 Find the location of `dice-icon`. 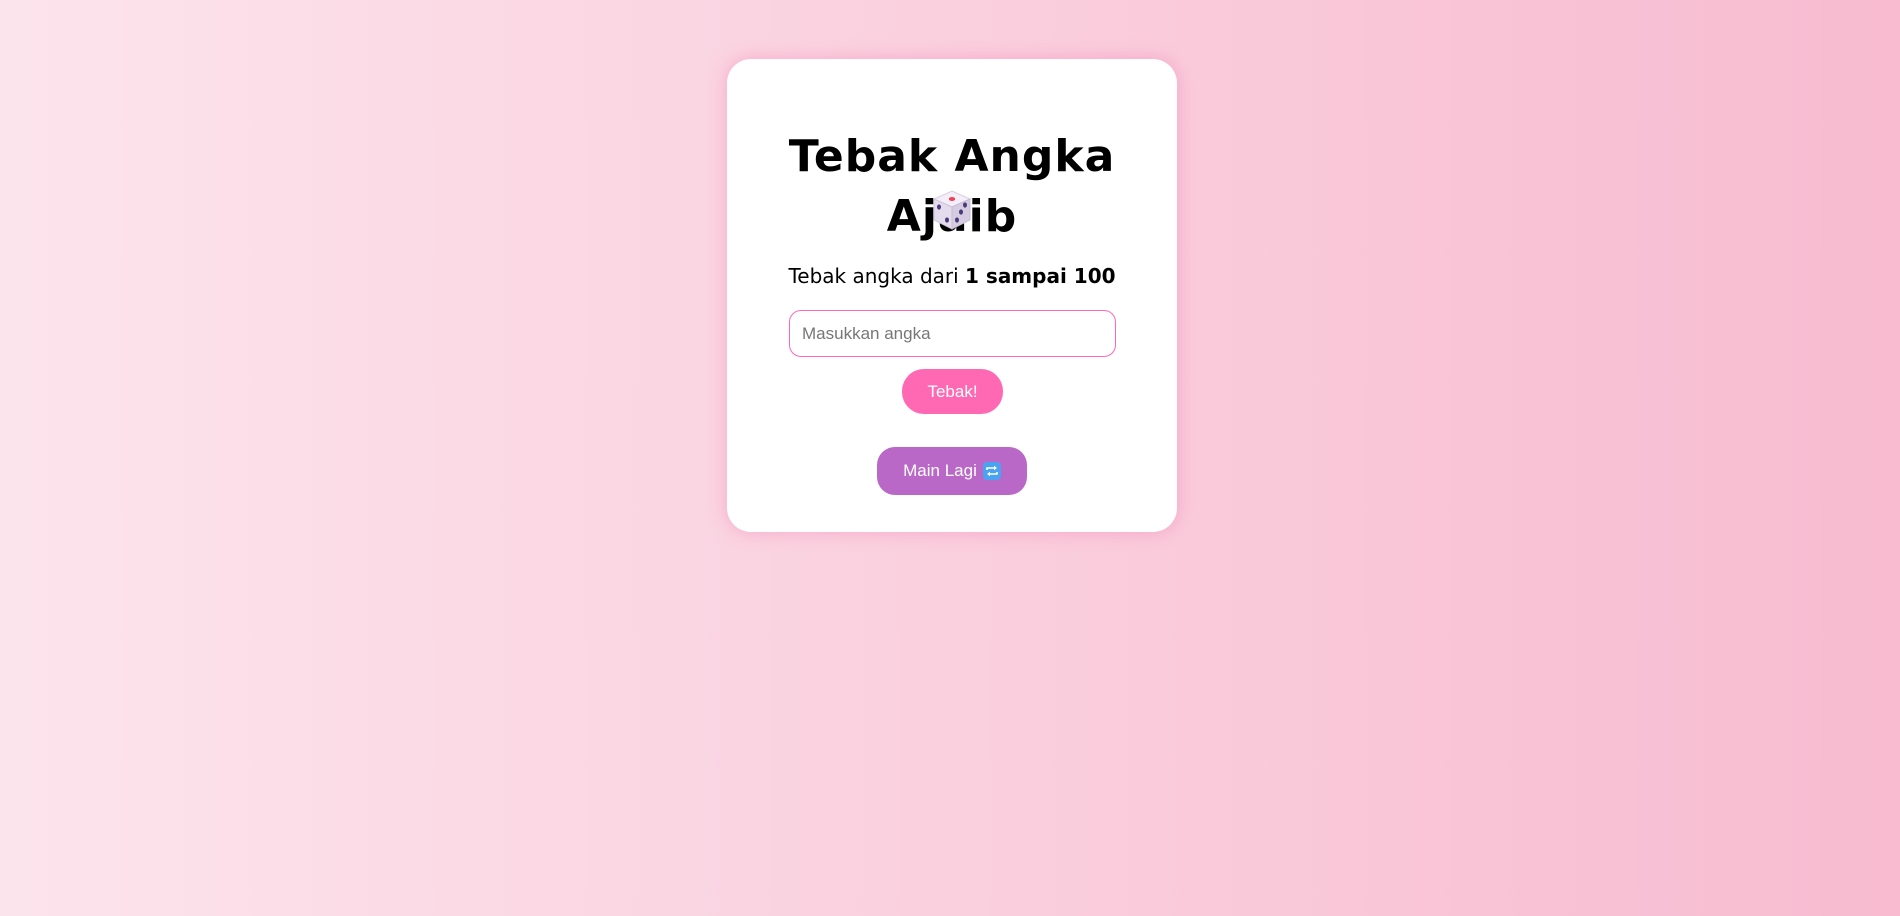

dice-icon is located at coordinates (952, 210).